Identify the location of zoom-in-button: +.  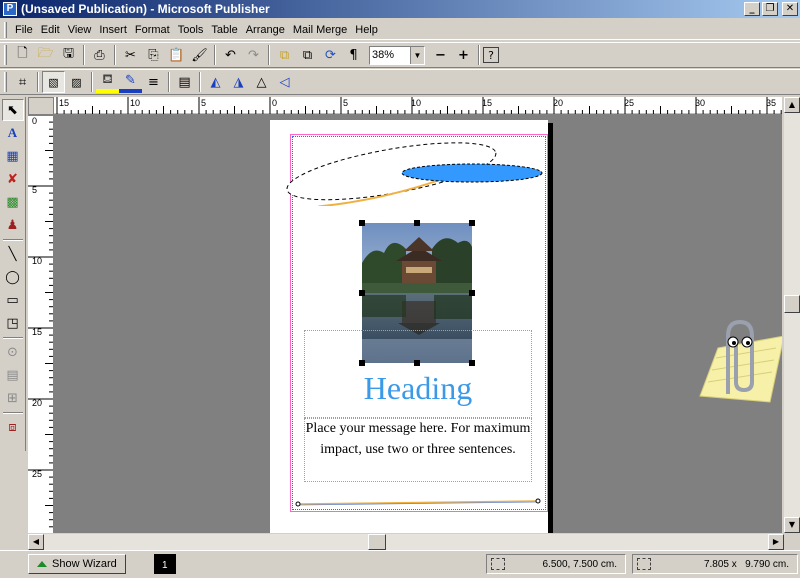
(463, 55).